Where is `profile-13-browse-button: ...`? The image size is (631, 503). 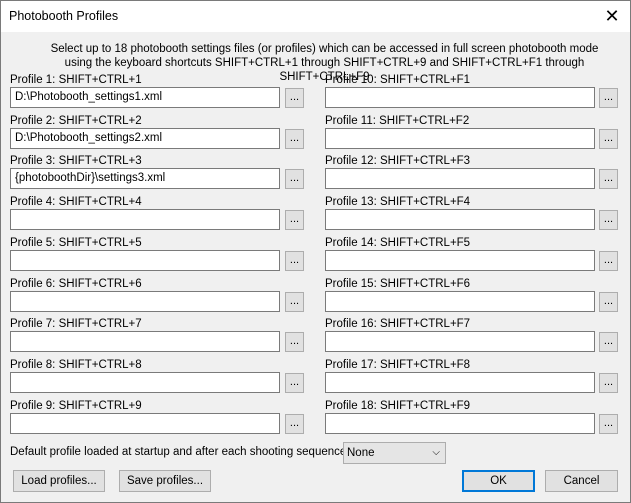
profile-13-browse-button: ... is located at coordinates (608, 220).